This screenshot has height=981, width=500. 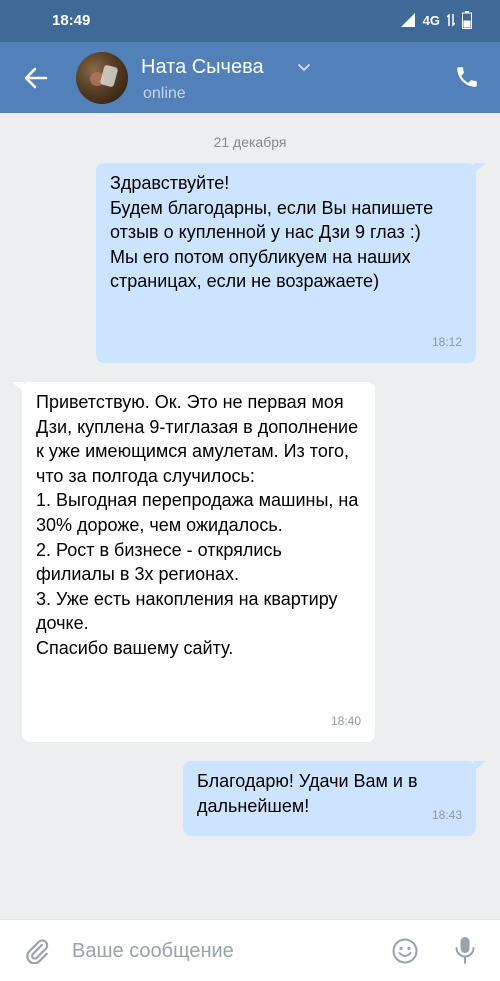 What do you see at coordinates (465, 950) in the screenshot?
I see `microphone-icon` at bounding box center [465, 950].